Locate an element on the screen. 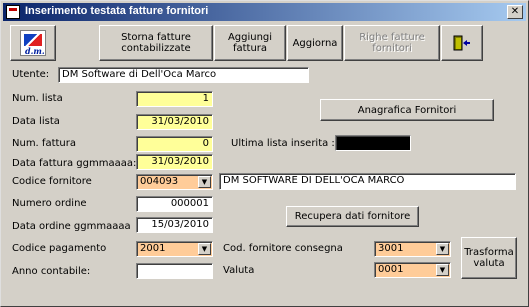  valuta-combo: 0001 ▼ is located at coordinates (412, 270).